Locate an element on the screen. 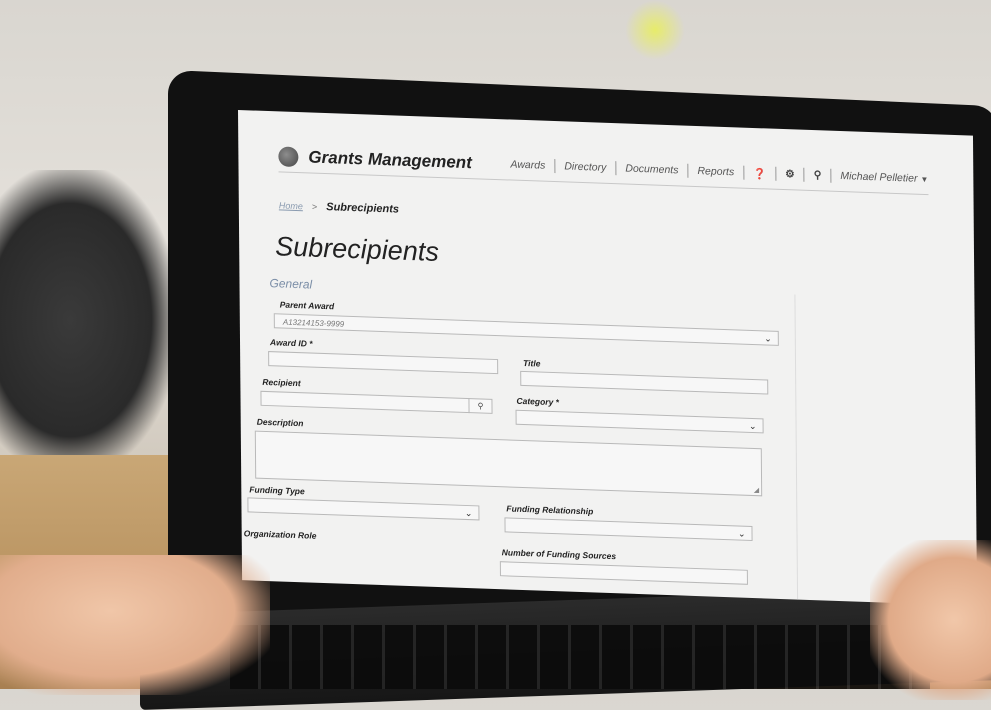 This screenshot has height=710, width=991. user-menu: Michael Pelletier ▼ is located at coordinates (884, 177).